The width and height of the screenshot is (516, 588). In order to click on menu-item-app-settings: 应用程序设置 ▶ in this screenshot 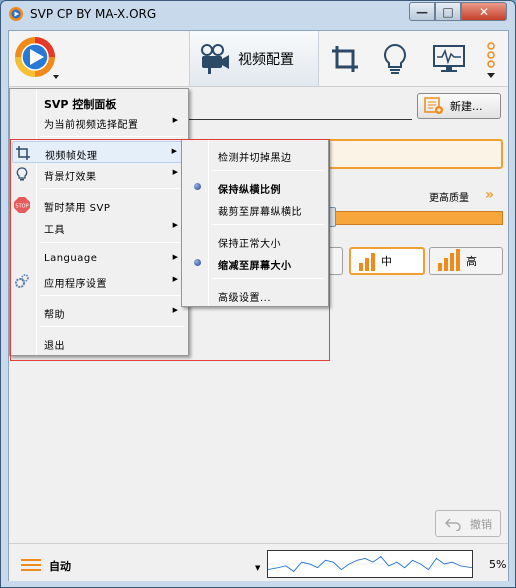, I will do `click(99, 281)`.